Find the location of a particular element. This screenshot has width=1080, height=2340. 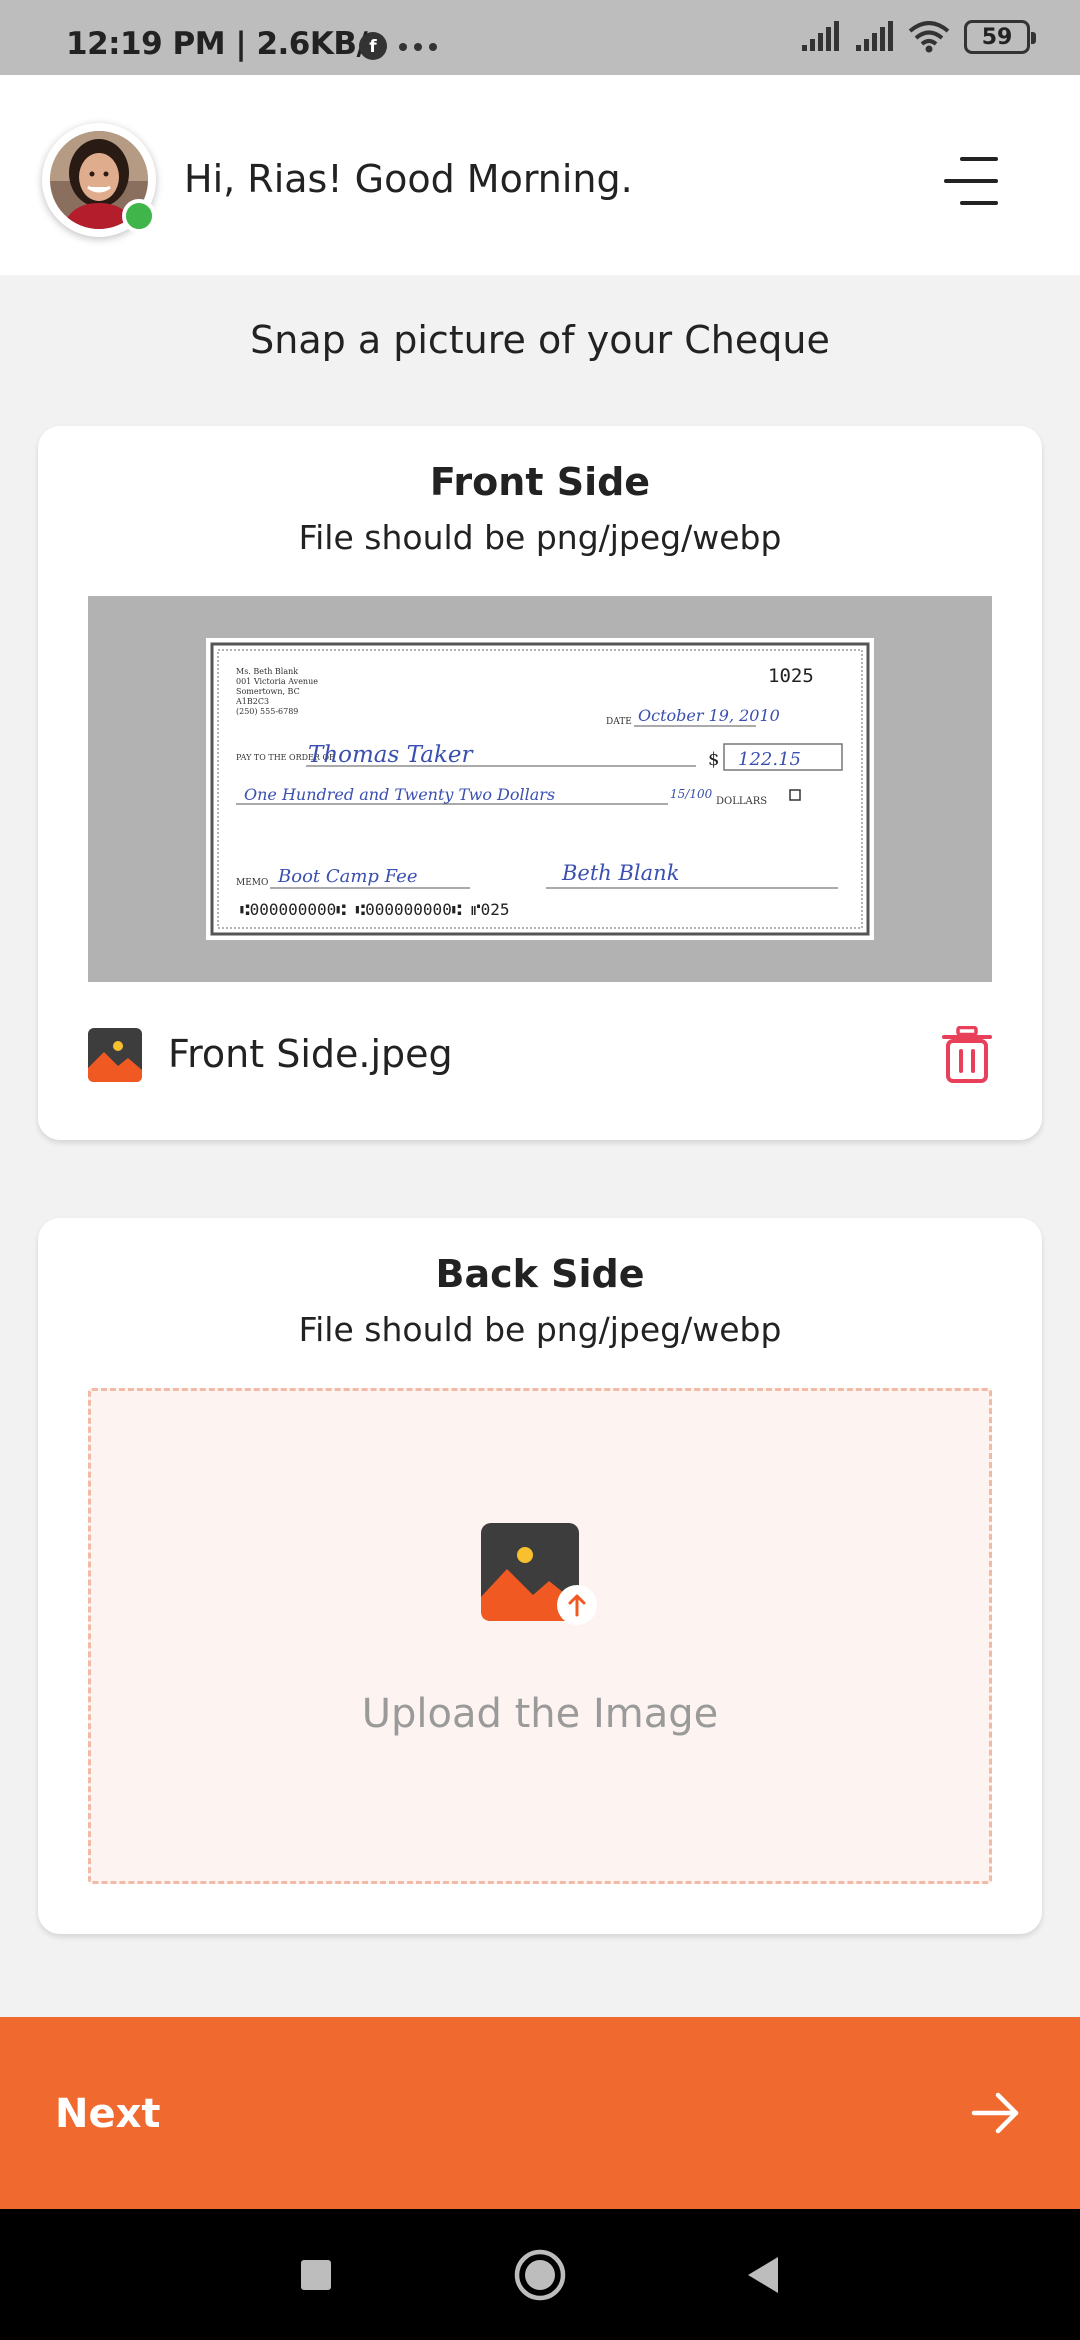

back-icon is located at coordinates (764, 2275).